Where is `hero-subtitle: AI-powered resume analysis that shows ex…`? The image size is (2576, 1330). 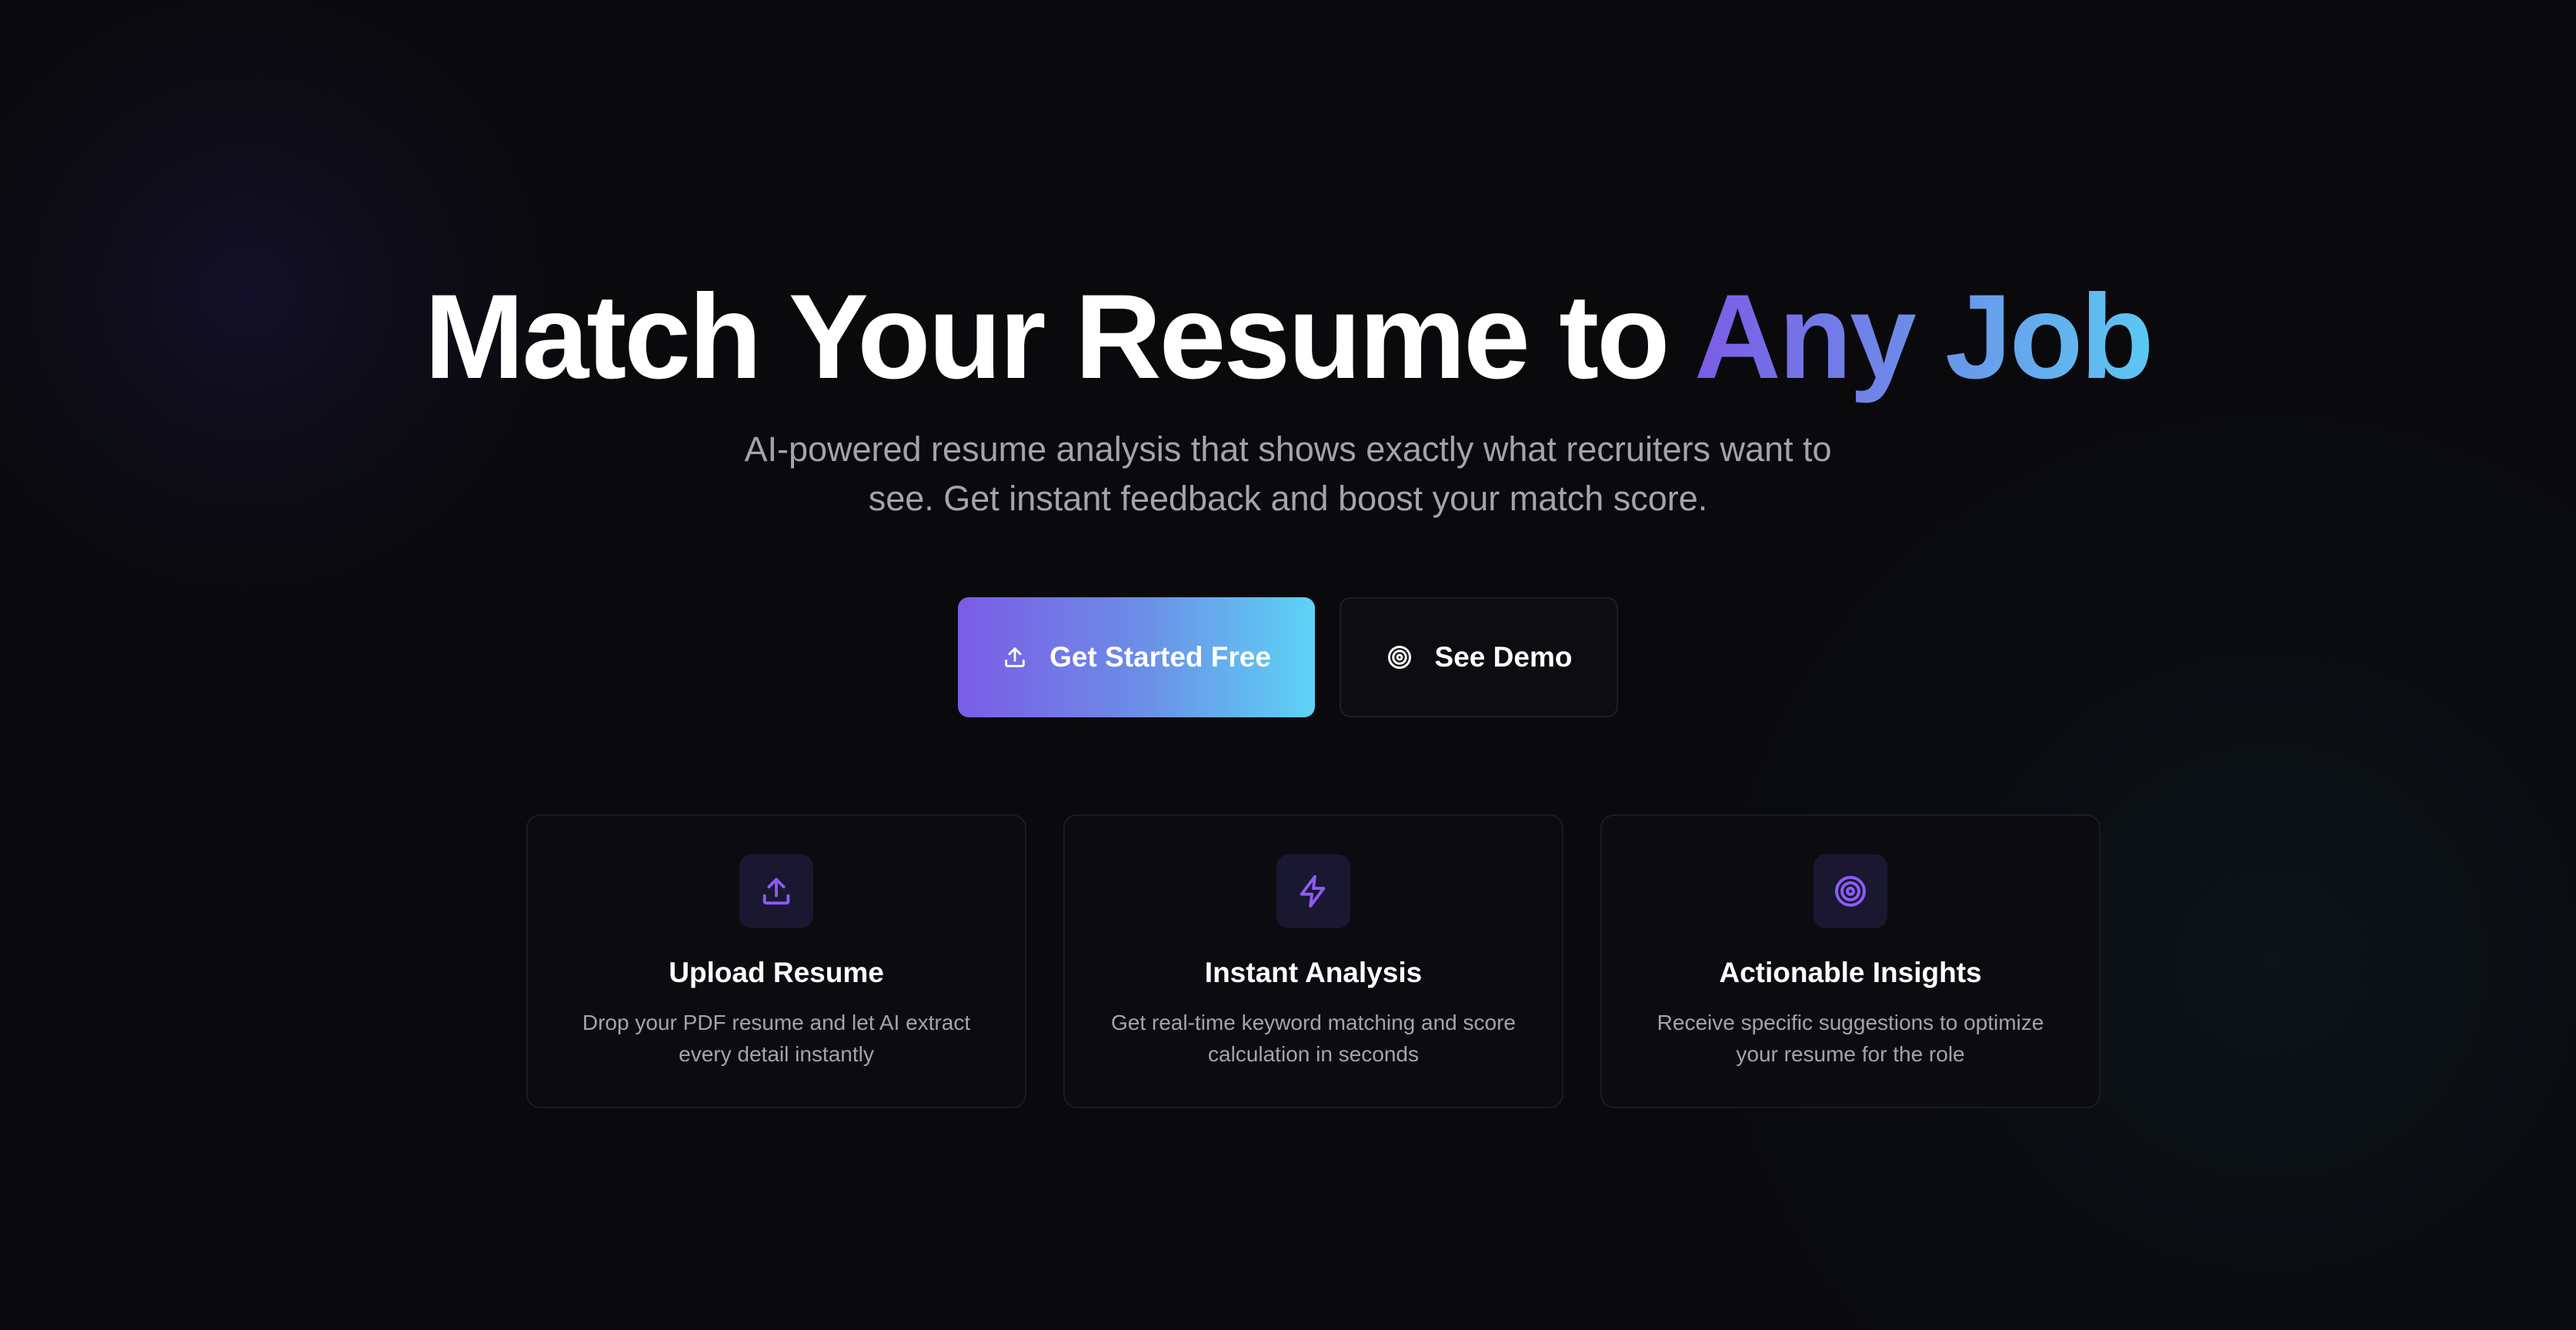
hero-subtitle: AI-powered resume analysis that shows ex… is located at coordinates (1288, 473).